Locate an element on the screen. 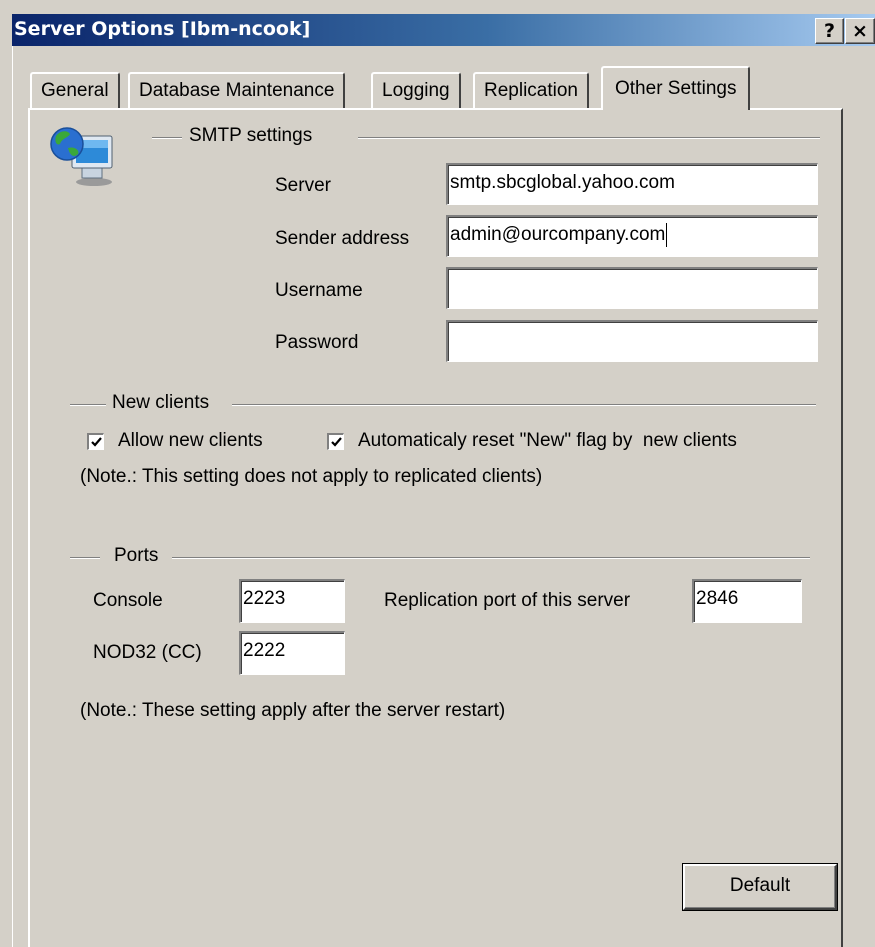  smtp-group-line-left is located at coordinates (167, 138).